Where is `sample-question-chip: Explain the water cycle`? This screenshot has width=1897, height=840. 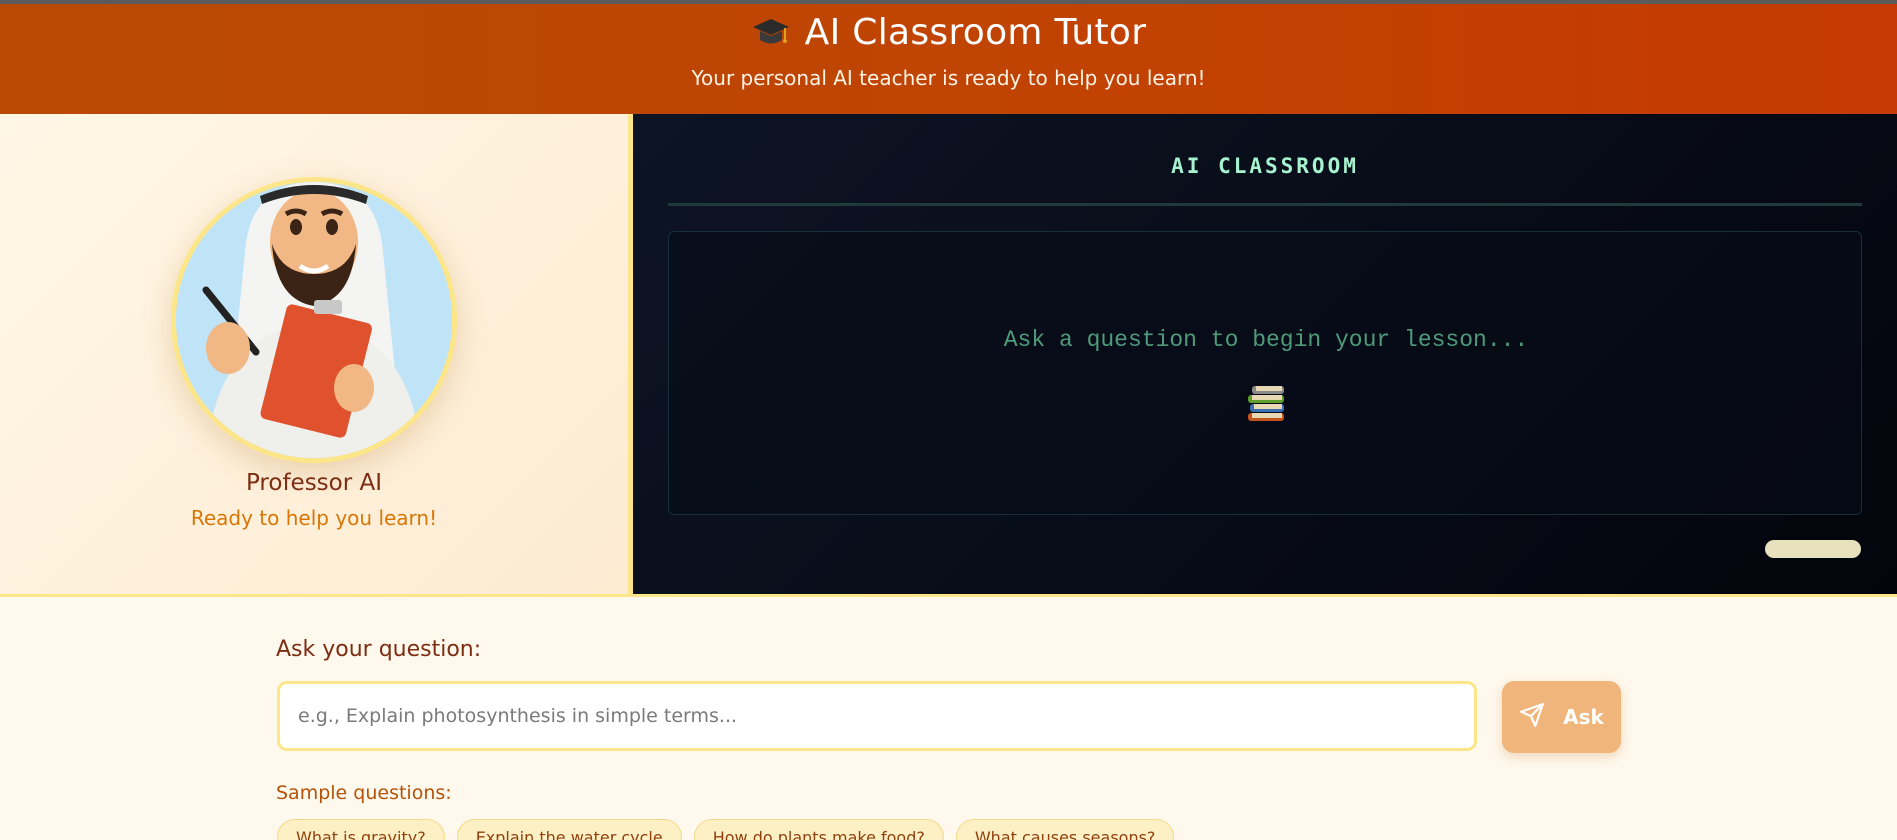 sample-question-chip: Explain the water cycle is located at coordinates (569, 829).